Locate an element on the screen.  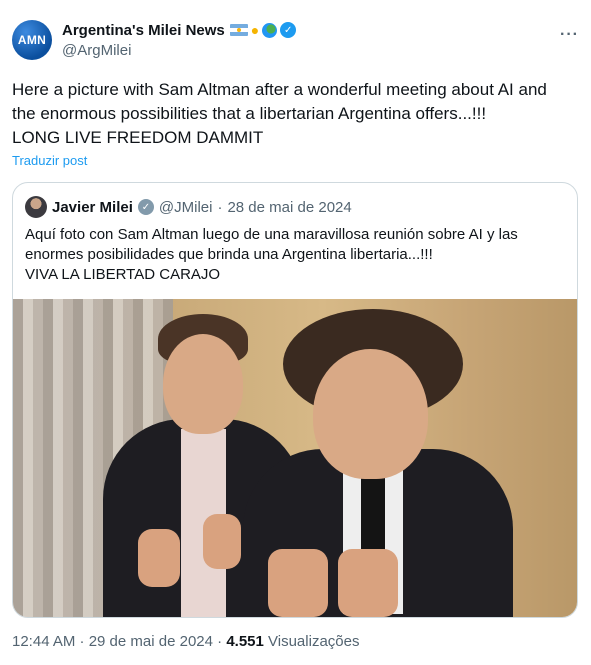
views-count: 4.551 is located at coordinates (245, 641).